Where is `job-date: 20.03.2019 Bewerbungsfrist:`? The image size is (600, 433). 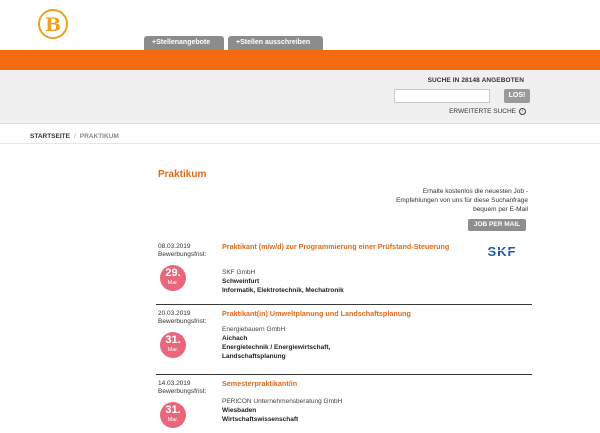 job-date: 20.03.2019 Bewerbungsfrist: is located at coordinates (182, 318).